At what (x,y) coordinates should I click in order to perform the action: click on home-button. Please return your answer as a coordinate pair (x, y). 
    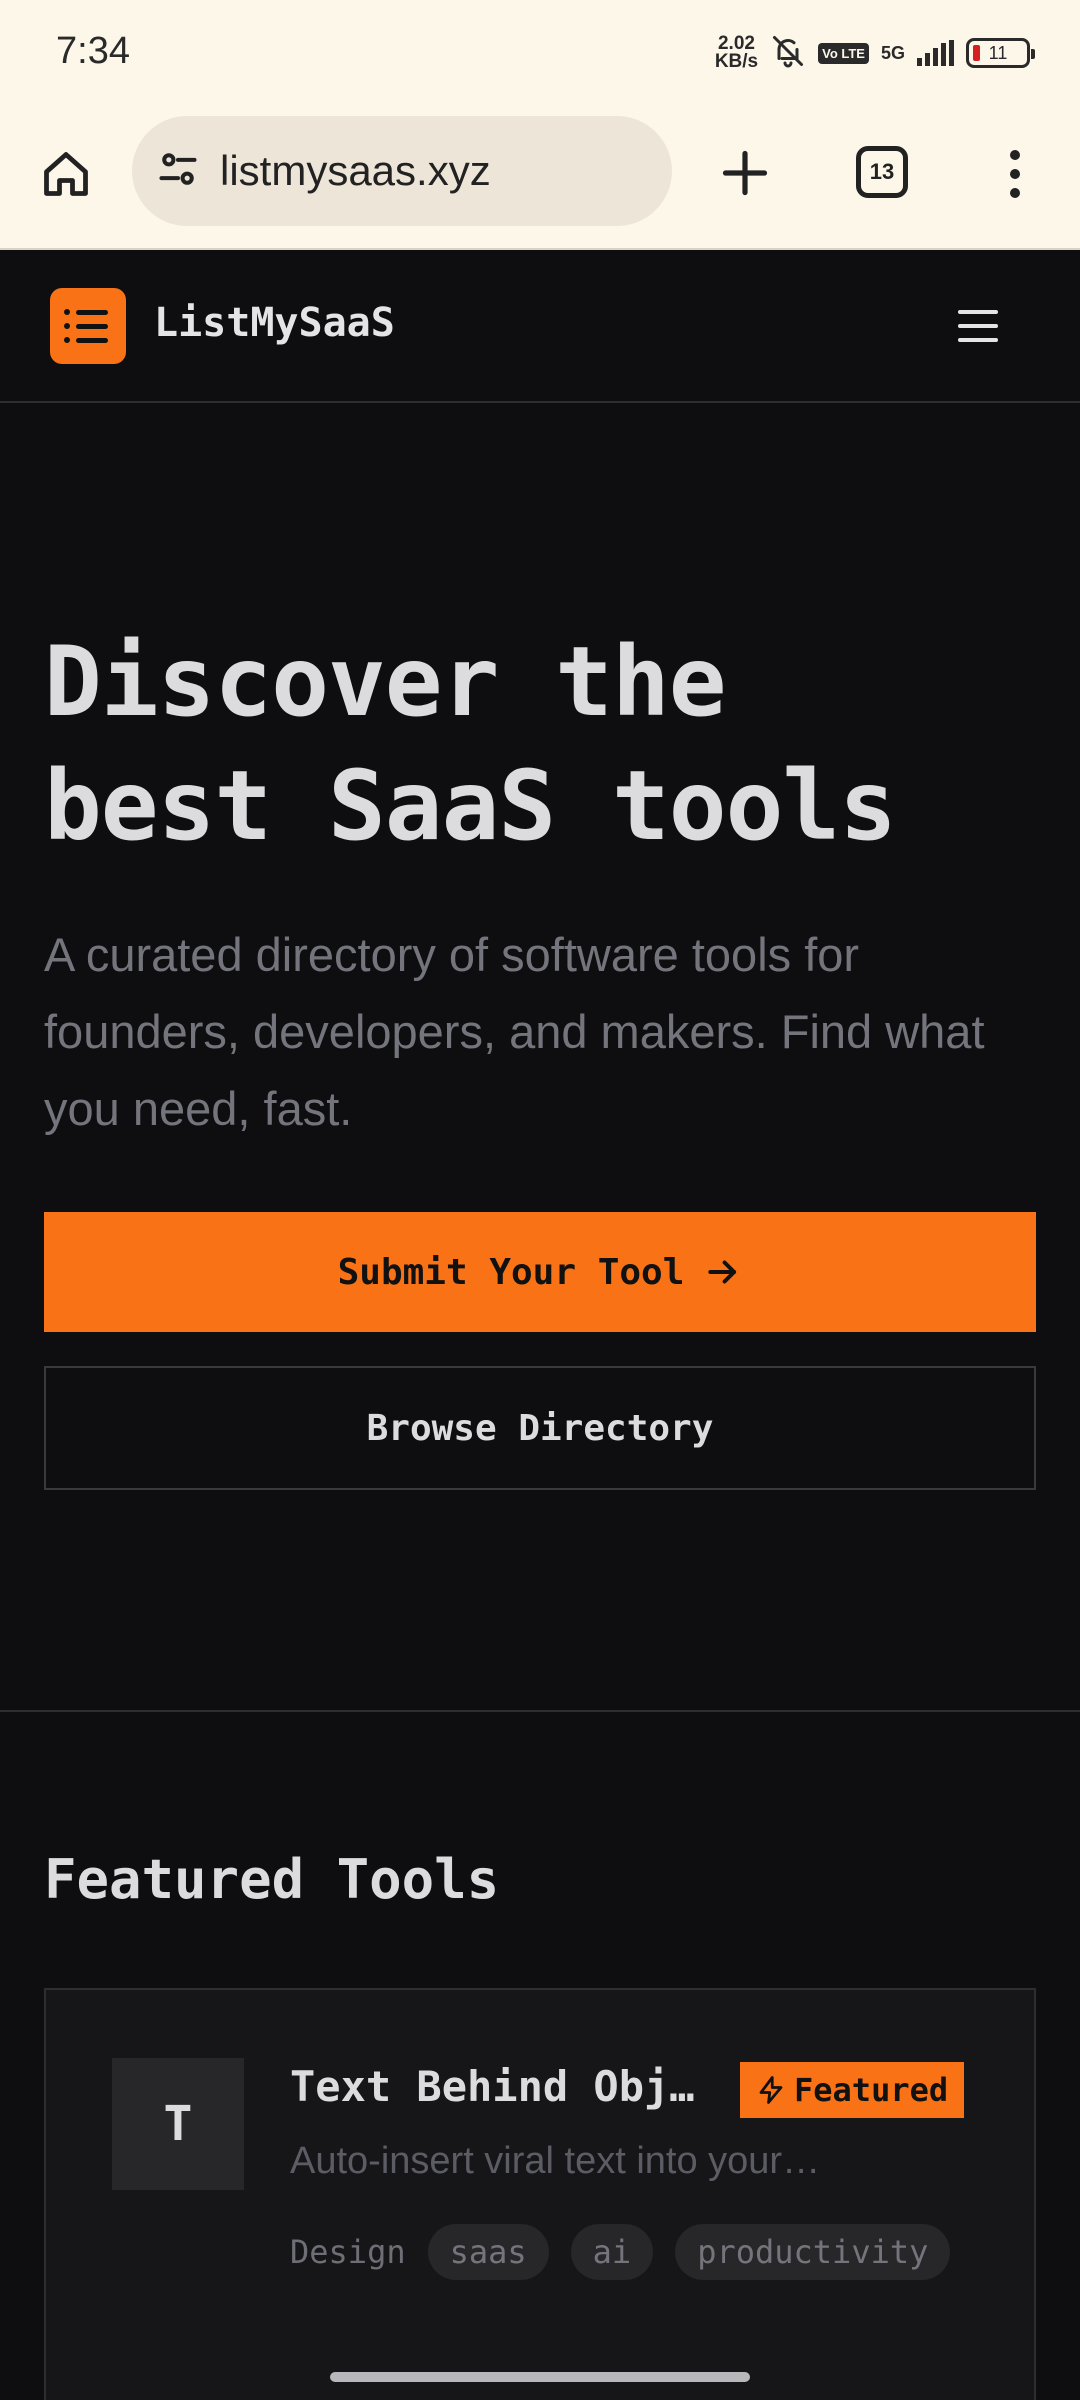
    Looking at the image, I should click on (66, 174).